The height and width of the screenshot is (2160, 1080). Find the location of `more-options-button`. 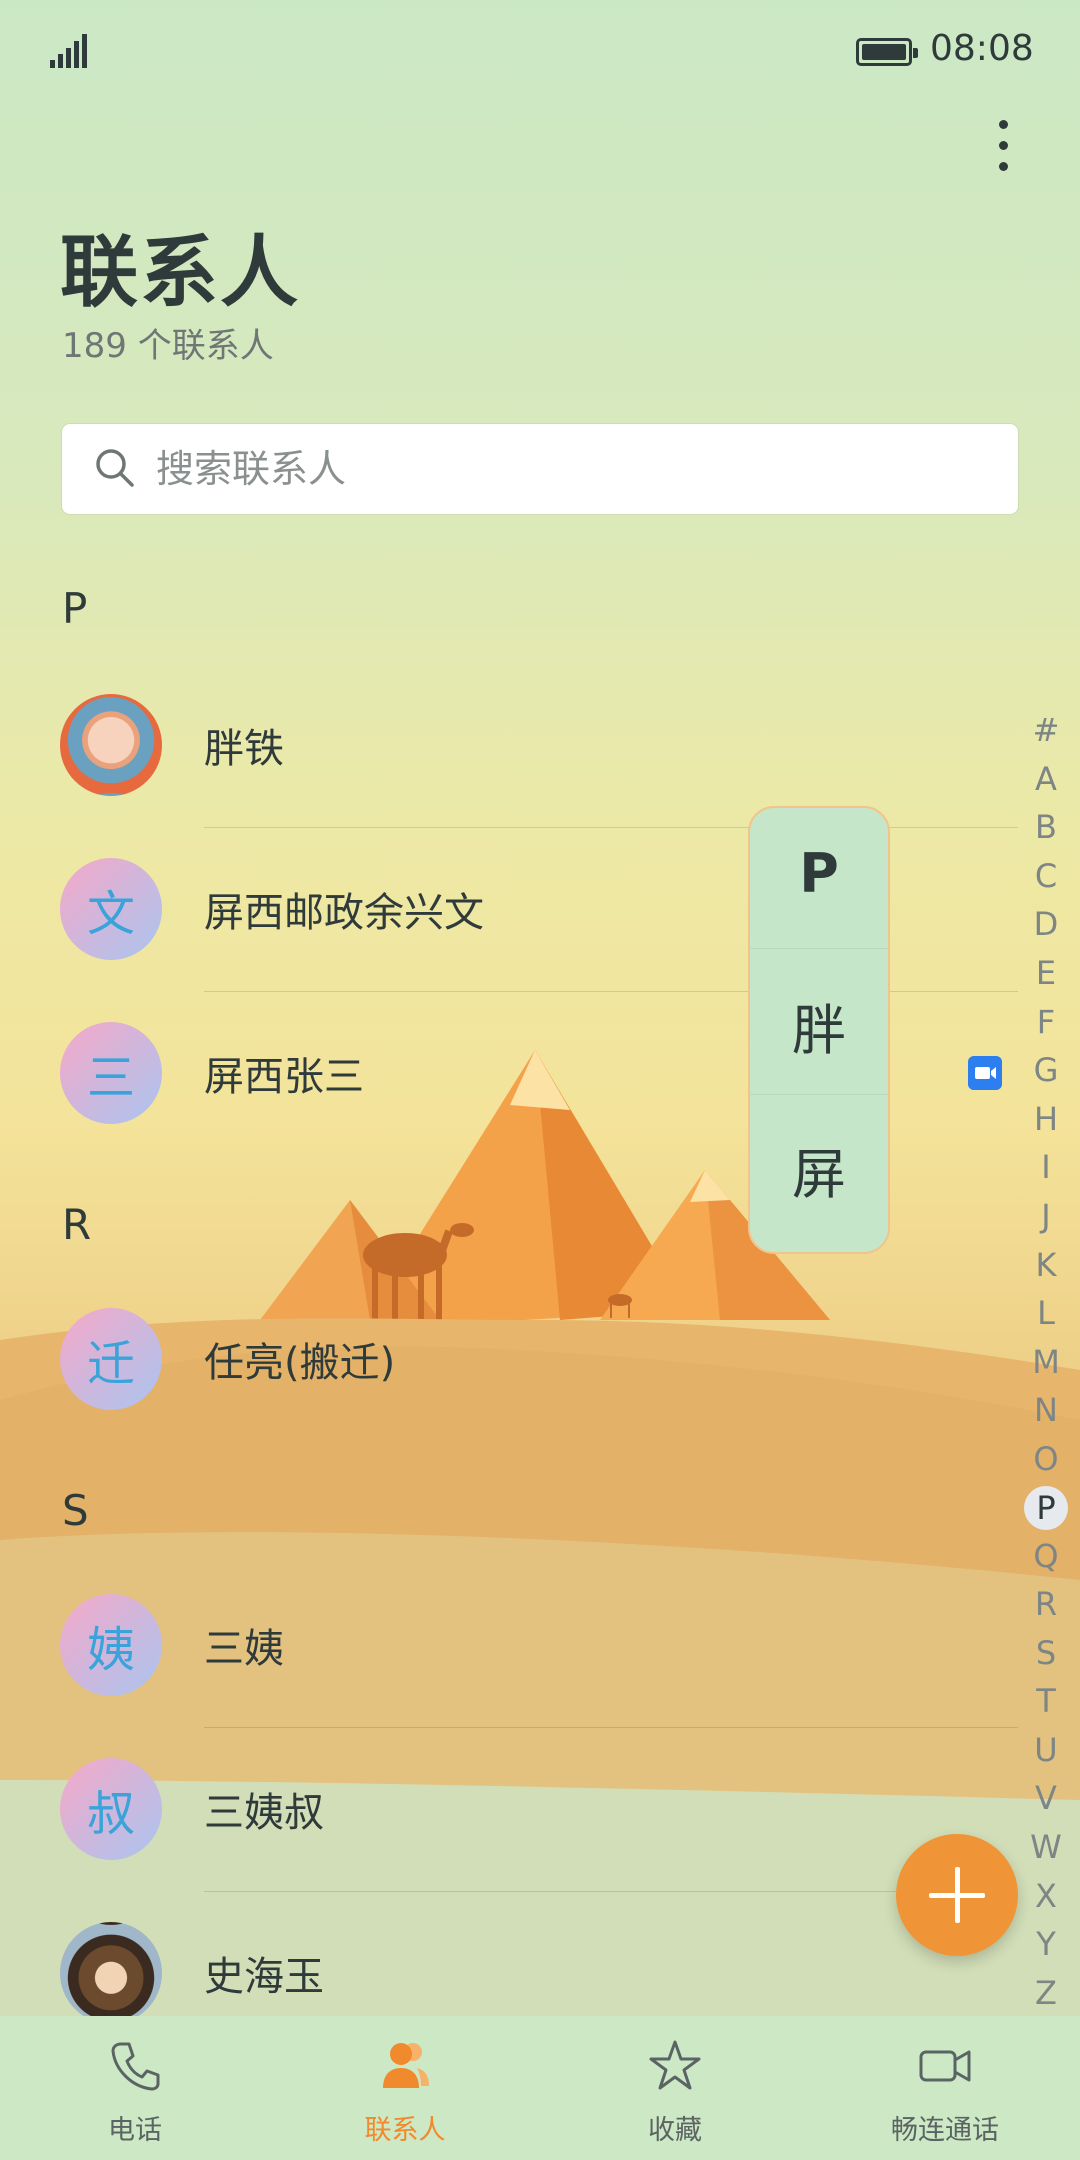

more-options-button is located at coordinates (1003, 145).